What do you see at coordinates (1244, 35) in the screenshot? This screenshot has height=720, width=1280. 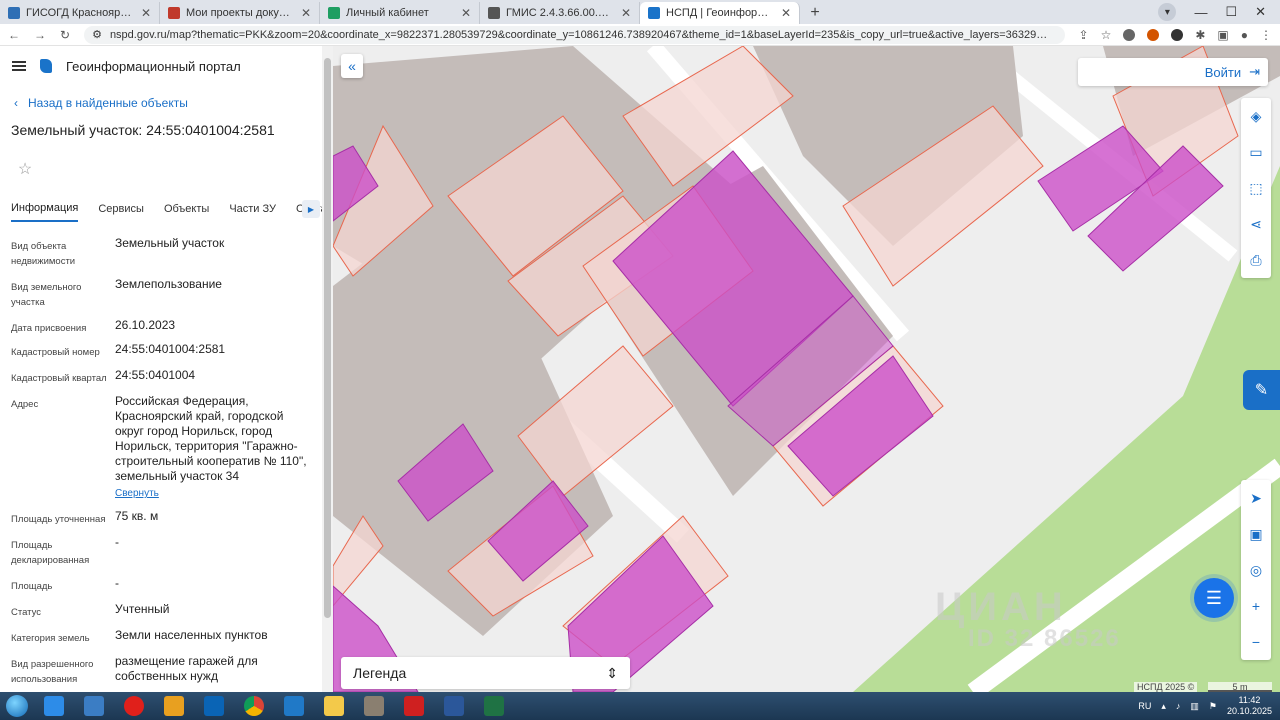 I see `profile-icon: ●` at bounding box center [1244, 35].